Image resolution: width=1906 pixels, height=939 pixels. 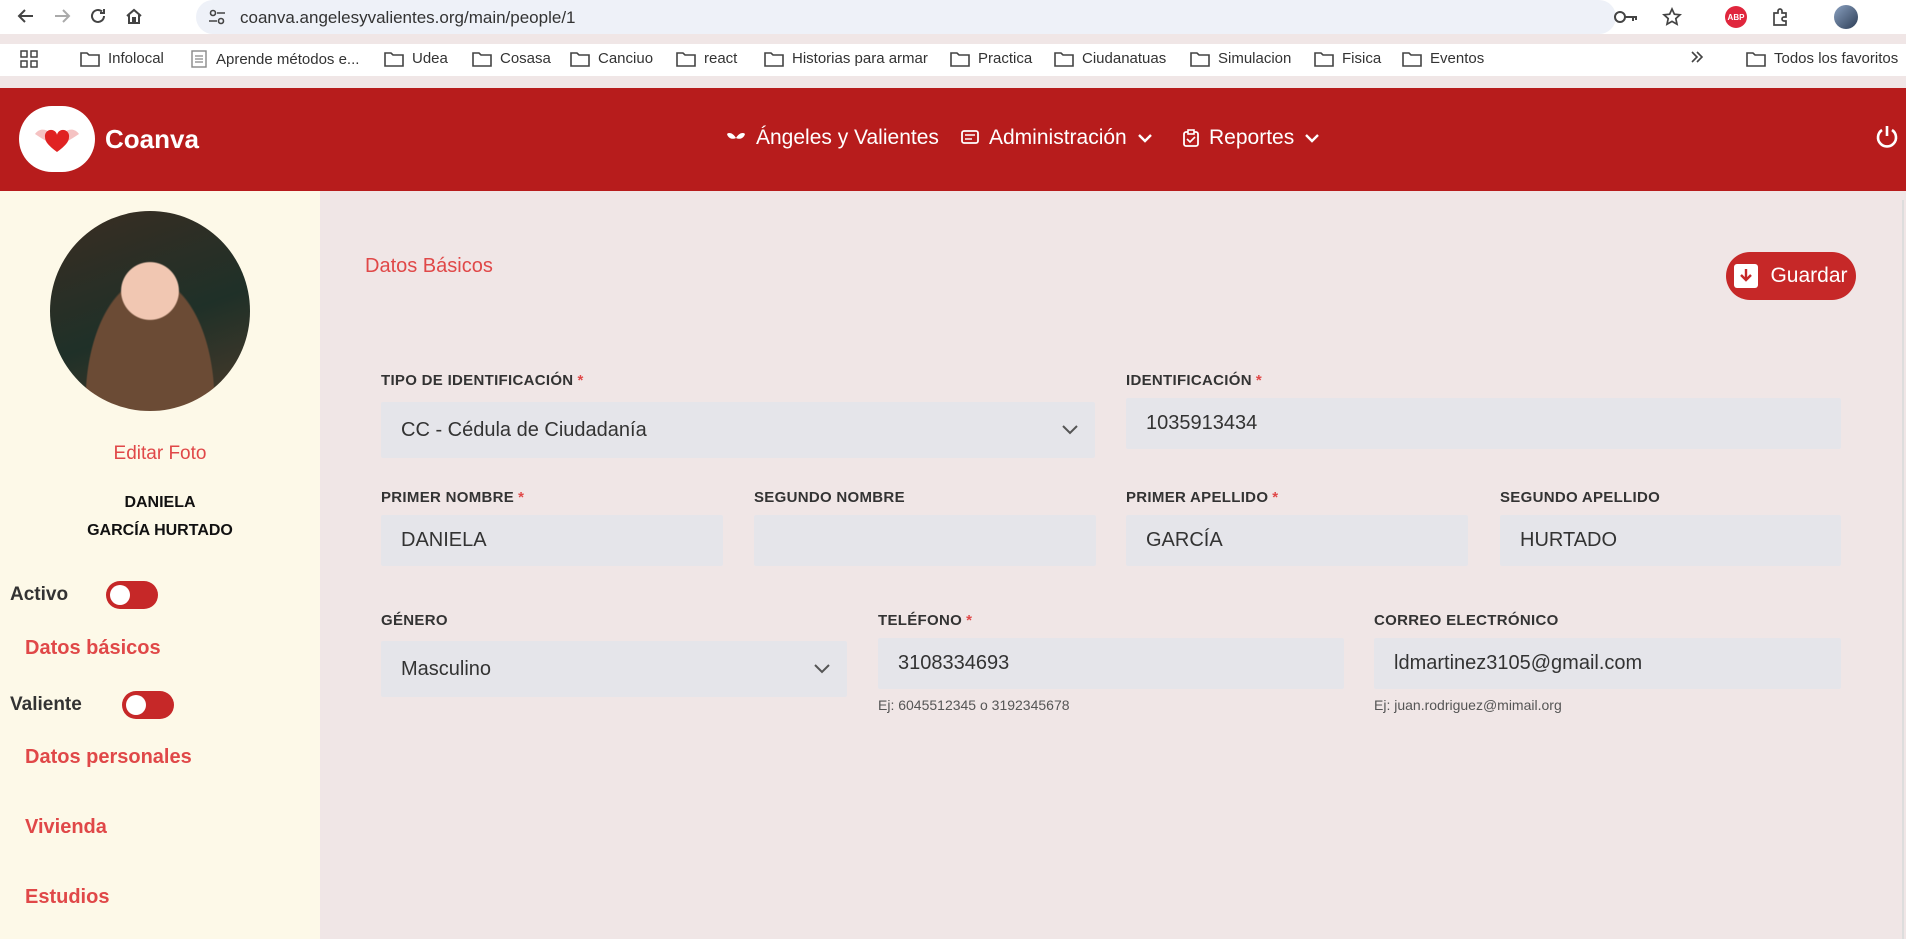 What do you see at coordinates (84, 595) in the screenshot?
I see `activo-row: Activo` at bounding box center [84, 595].